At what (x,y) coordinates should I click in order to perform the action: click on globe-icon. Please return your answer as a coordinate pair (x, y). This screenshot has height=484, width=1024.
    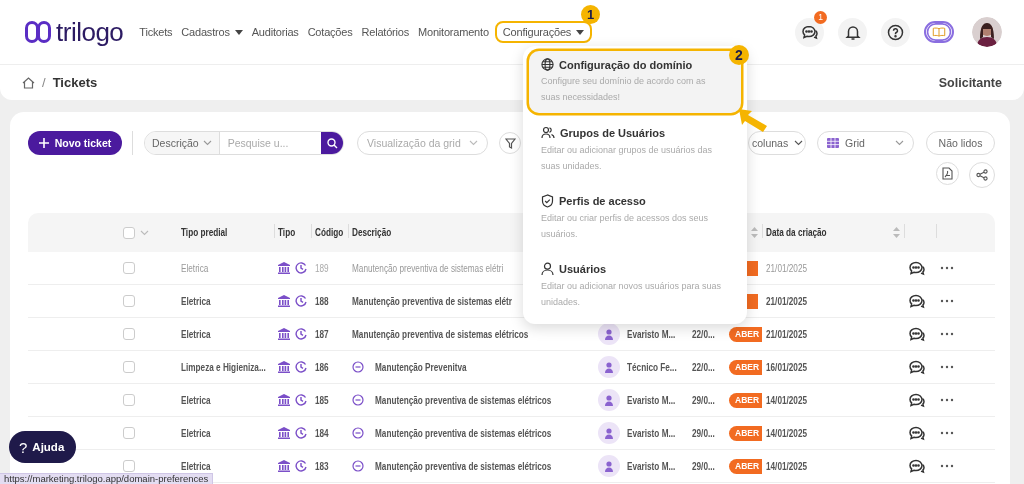
    Looking at the image, I should click on (547, 64).